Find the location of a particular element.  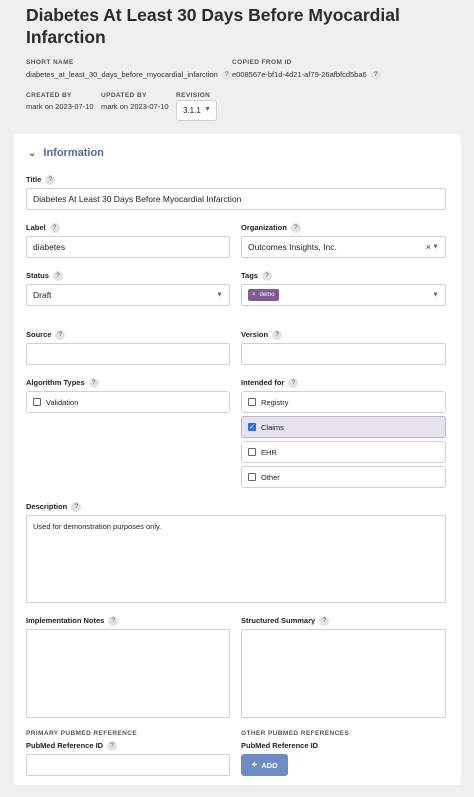

organization-select: Outcomes Insights, Inc. × ▼ is located at coordinates (343, 247).